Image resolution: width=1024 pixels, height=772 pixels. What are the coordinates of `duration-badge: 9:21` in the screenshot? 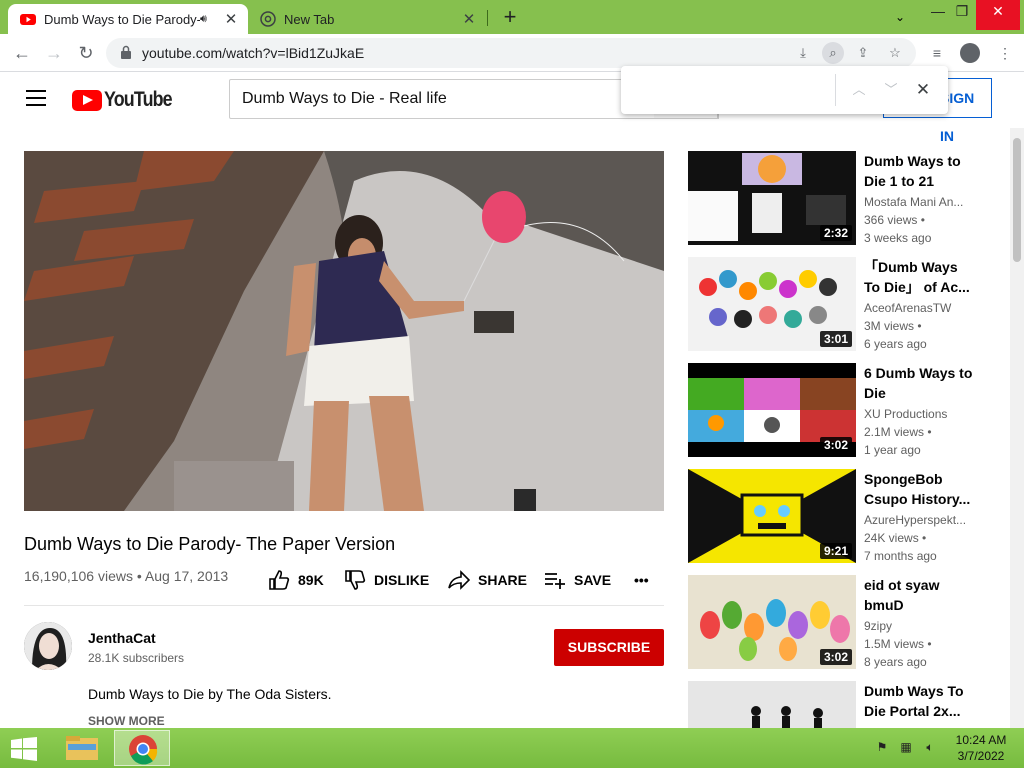 It's located at (835, 551).